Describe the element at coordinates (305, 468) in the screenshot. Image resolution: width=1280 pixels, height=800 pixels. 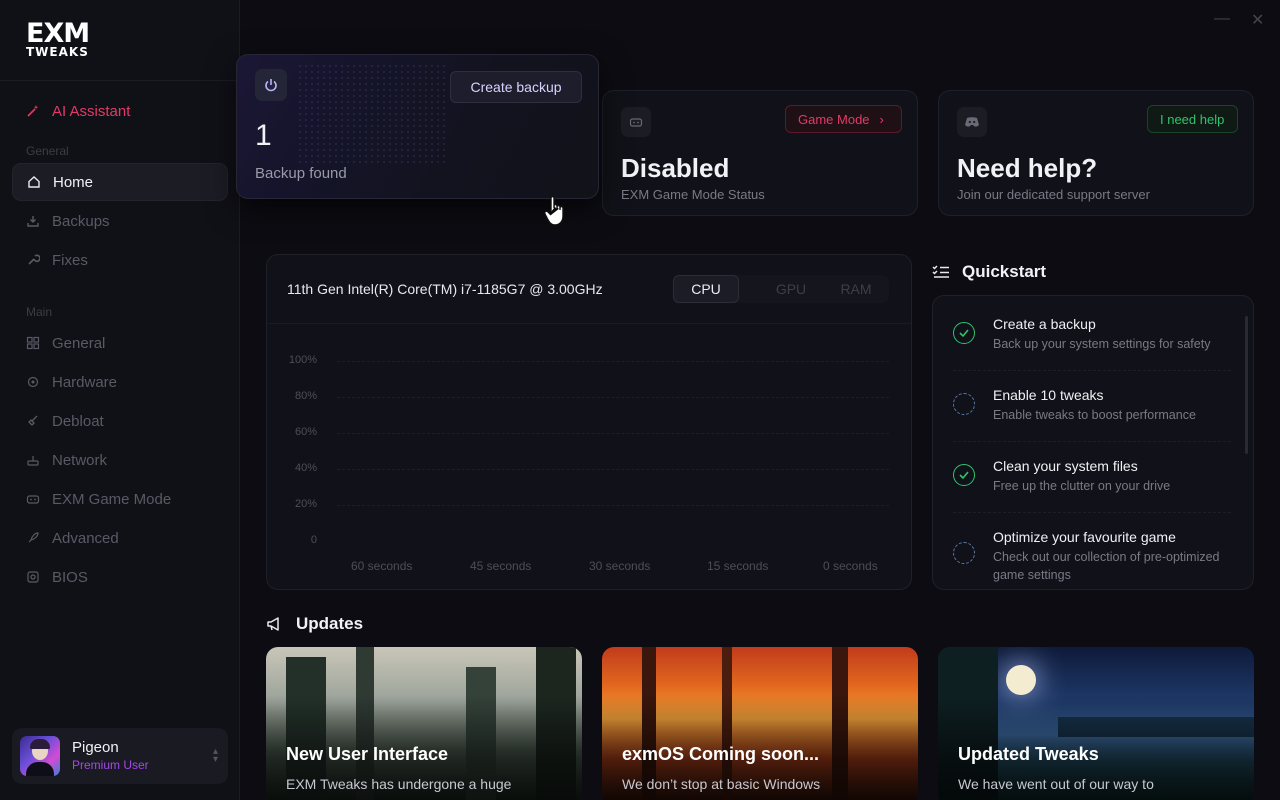
I see `y-tick-label: 40%` at that location.